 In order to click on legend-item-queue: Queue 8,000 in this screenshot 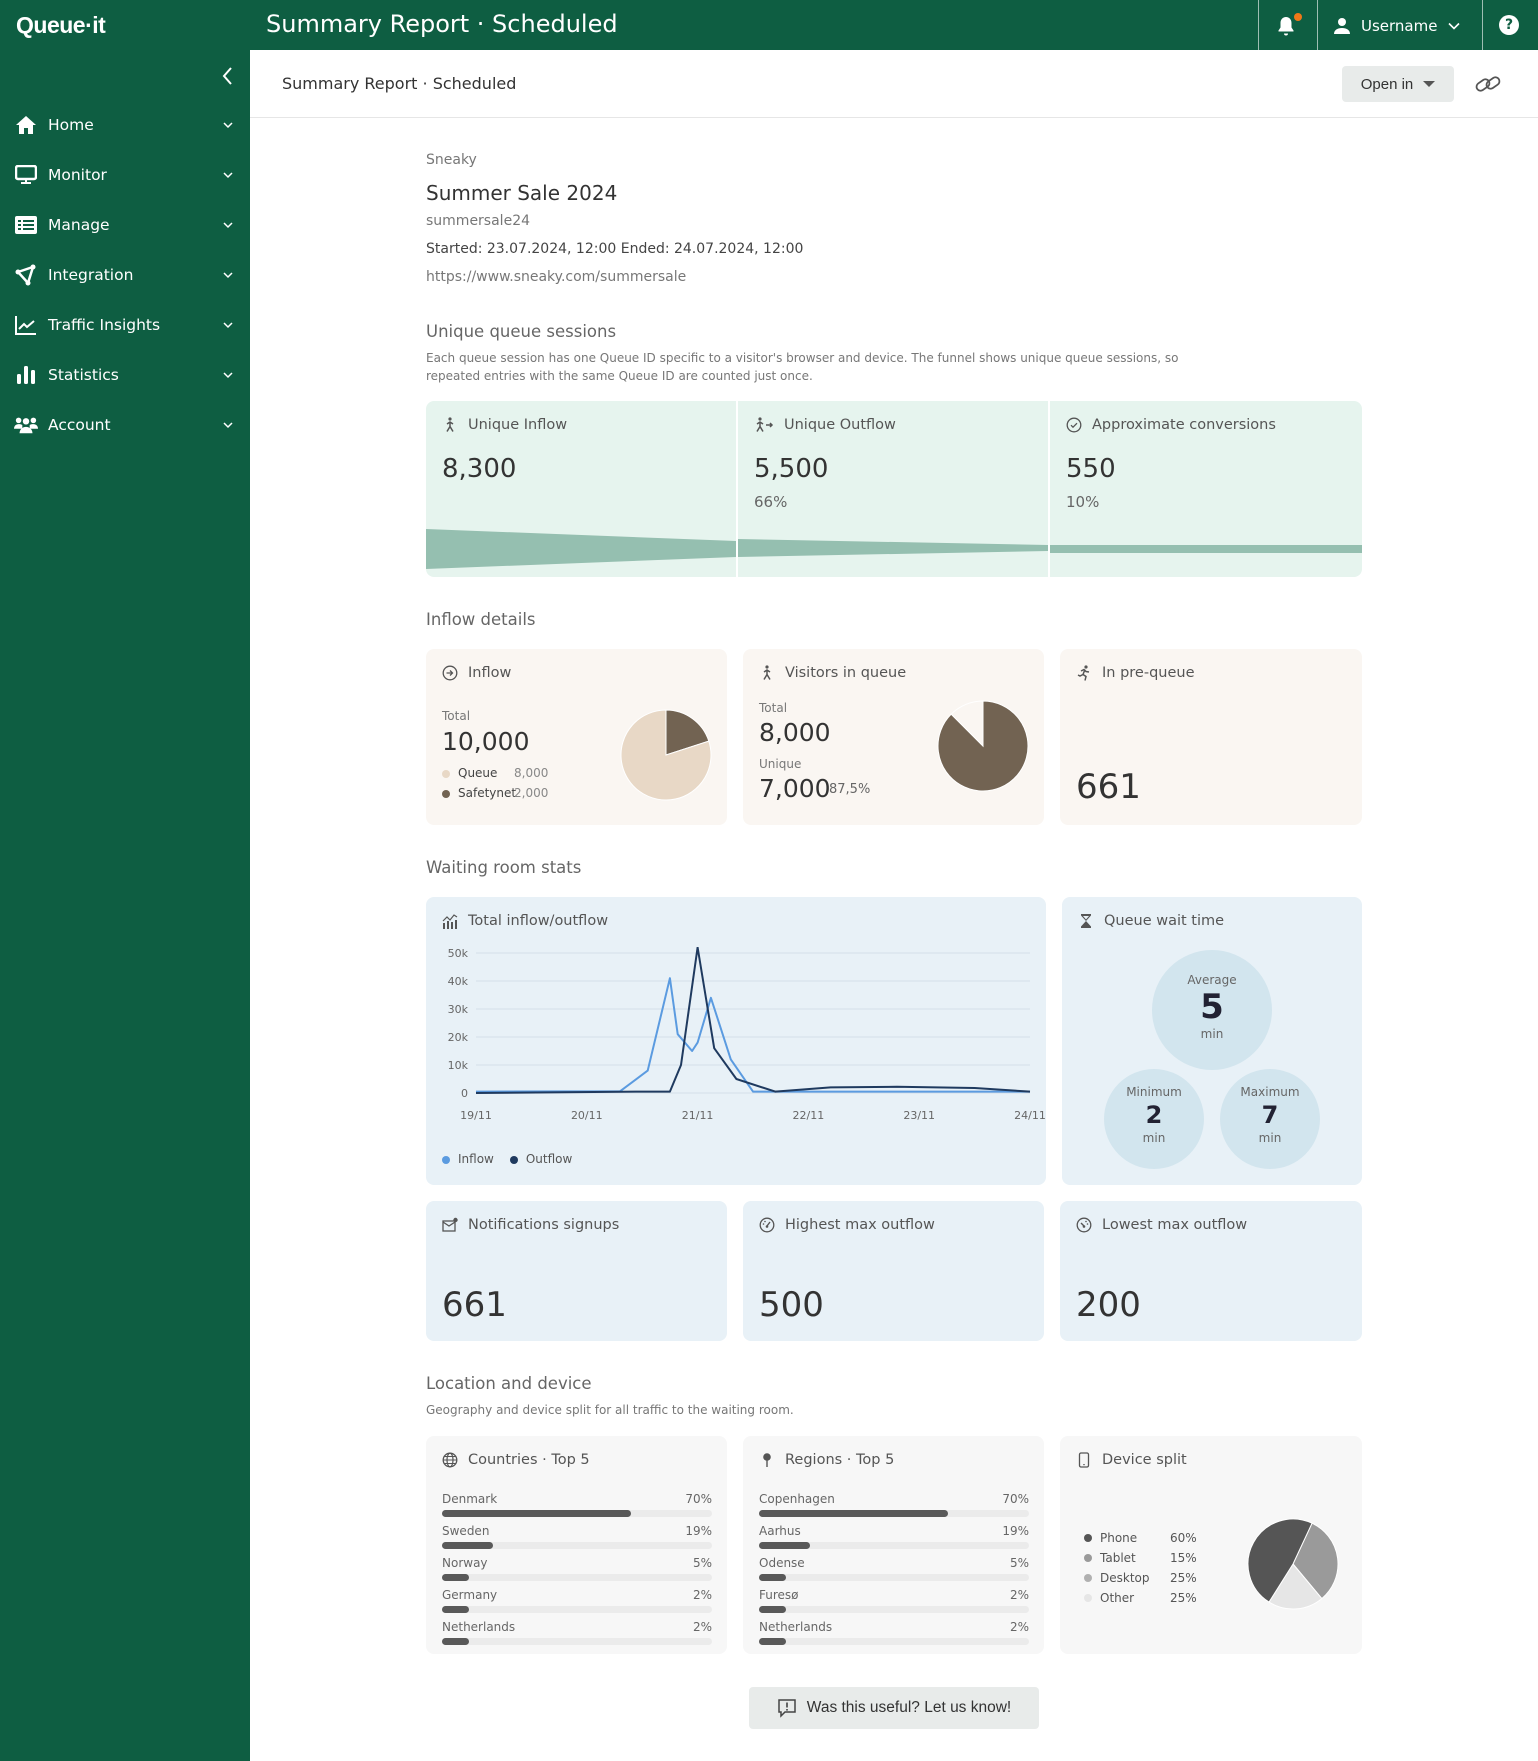, I will do `click(495, 773)`.